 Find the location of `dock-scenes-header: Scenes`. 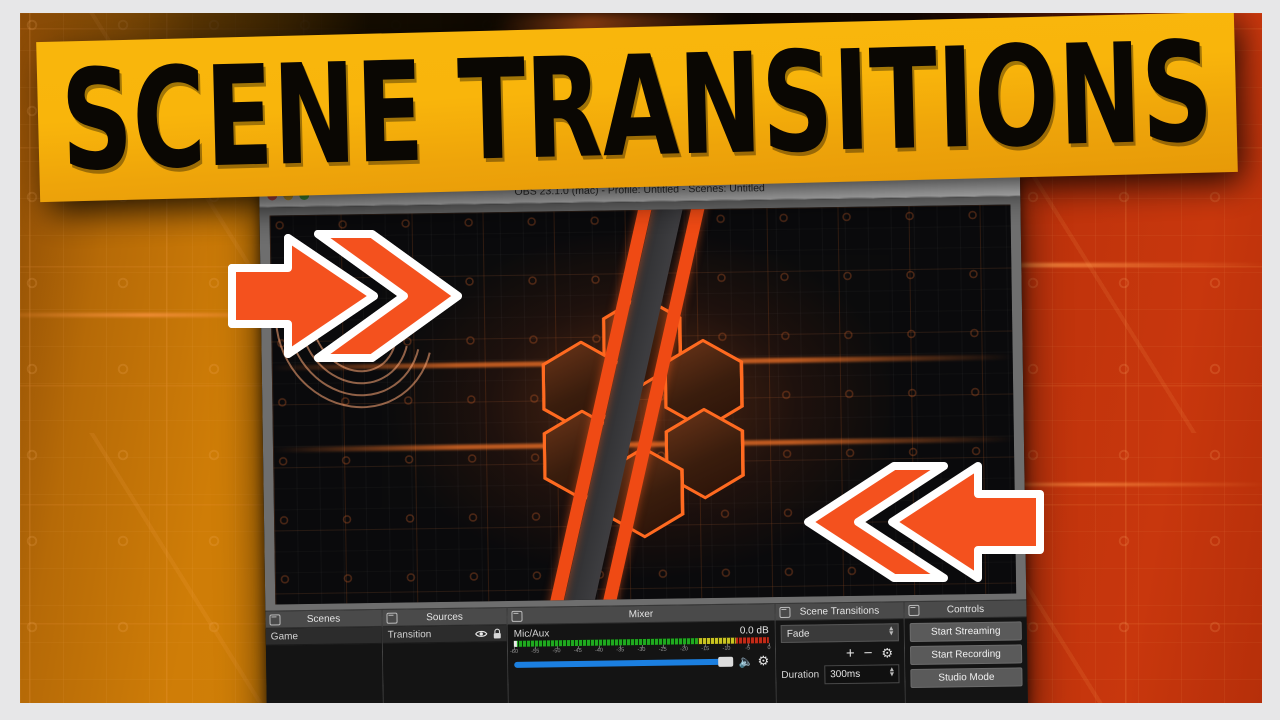

dock-scenes-header: Scenes is located at coordinates (323, 619).